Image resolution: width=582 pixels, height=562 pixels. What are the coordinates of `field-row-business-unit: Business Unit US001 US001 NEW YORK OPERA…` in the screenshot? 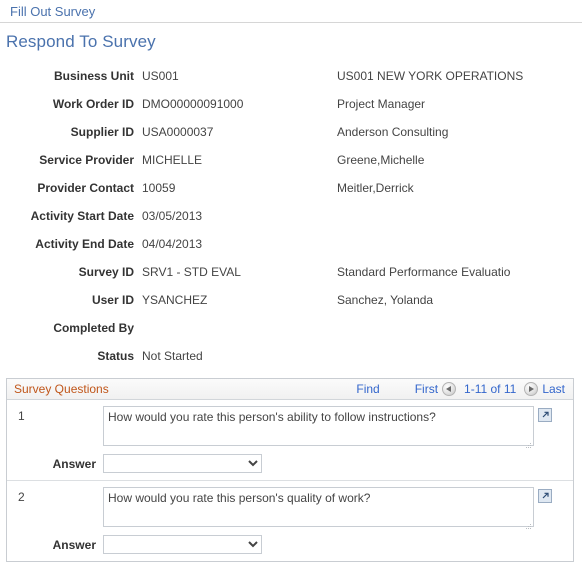 It's located at (291, 76).